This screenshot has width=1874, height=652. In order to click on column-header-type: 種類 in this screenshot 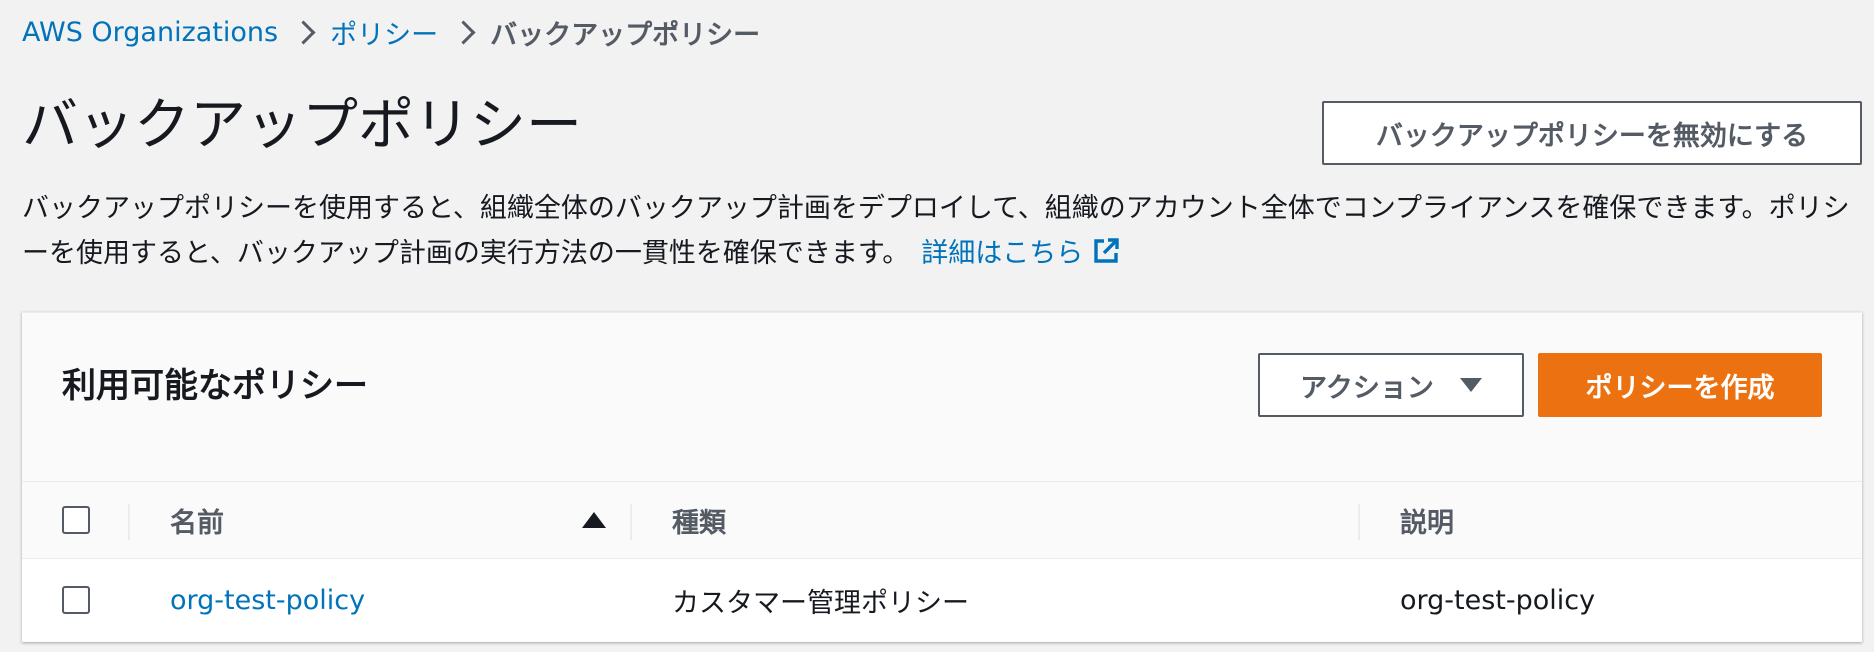, I will do `click(699, 520)`.